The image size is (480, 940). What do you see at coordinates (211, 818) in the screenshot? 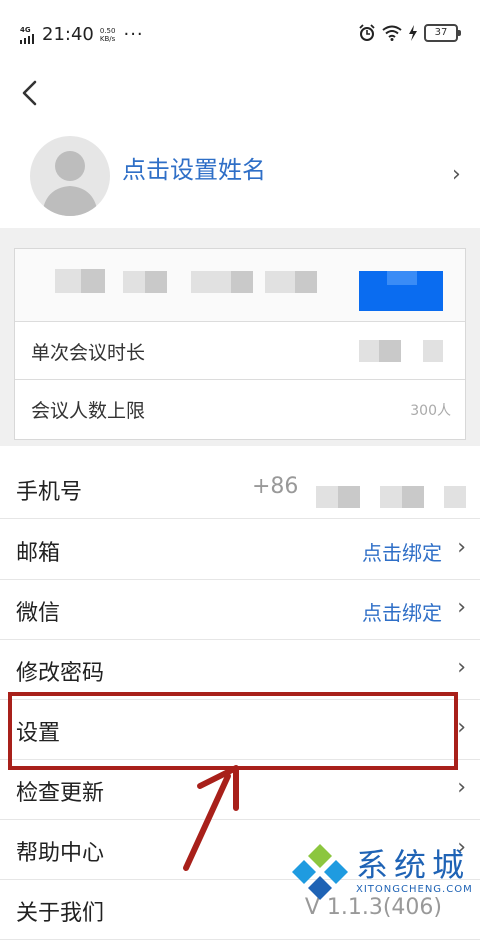
I see `pointer-arrow` at bounding box center [211, 818].